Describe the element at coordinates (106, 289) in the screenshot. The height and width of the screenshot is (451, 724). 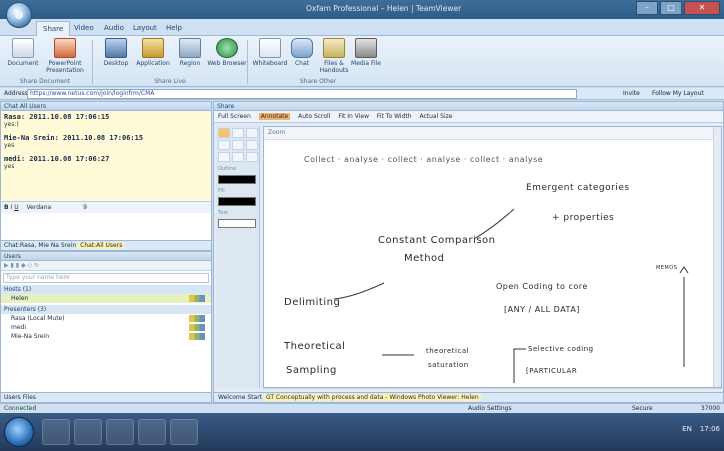
I see `group-hosts: Hosts (1)` at that location.